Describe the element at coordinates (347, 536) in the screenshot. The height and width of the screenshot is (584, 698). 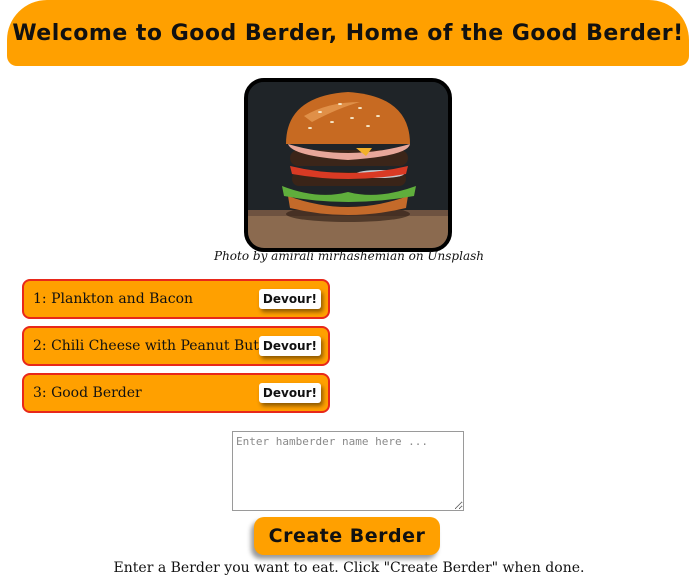
I see `create-berder-button: Create Berder` at that location.